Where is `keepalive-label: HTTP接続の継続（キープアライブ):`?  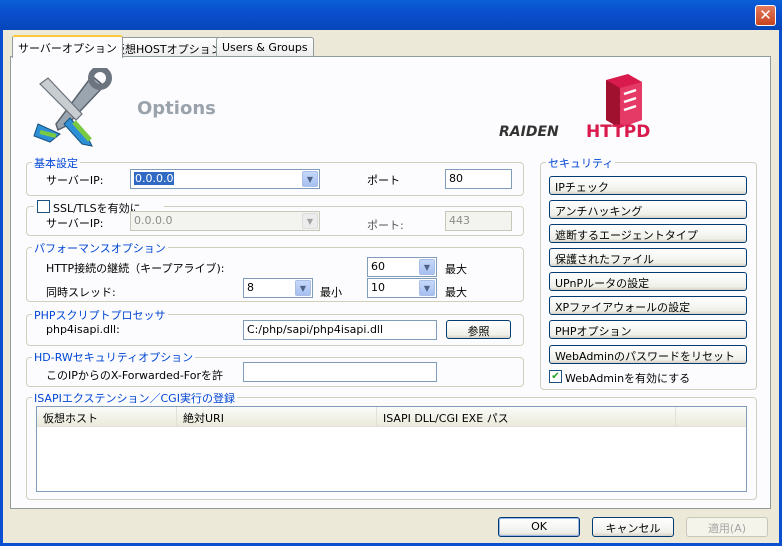 keepalive-label: HTTP接続の継続（キープアライブ): is located at coordinates (135, 268).